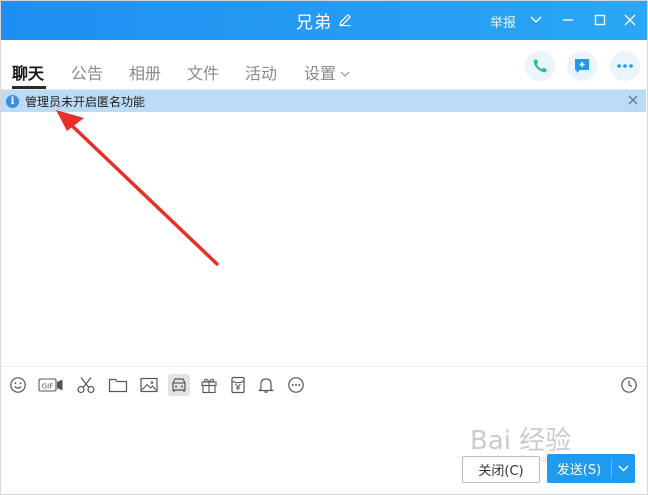 This screenshot has width=648, height=495. Describe the element at coordinates (501, 469) in the screenshot. I see `close-button: 关闭(C)` at that location.